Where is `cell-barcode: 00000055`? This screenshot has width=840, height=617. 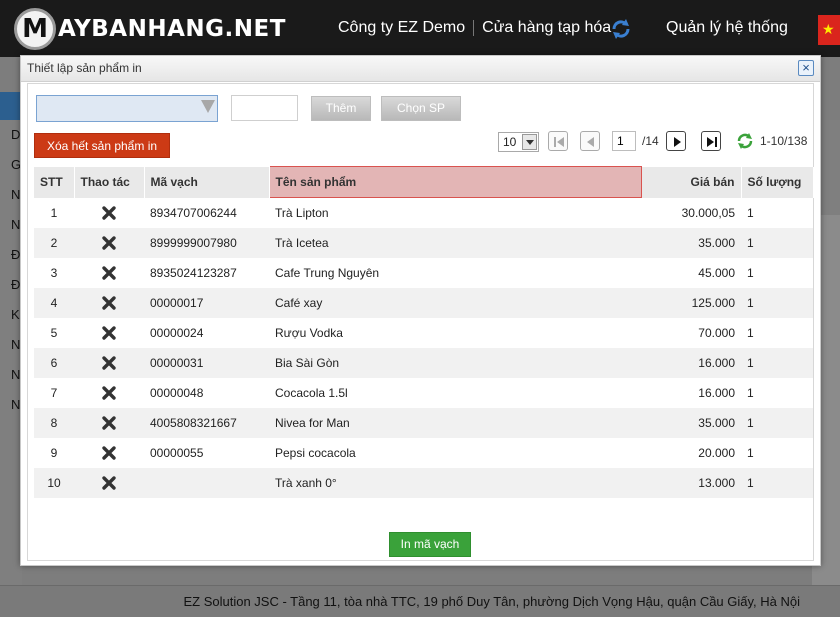 cell-barcode: 00000055 is located at coordinates (177, 452).